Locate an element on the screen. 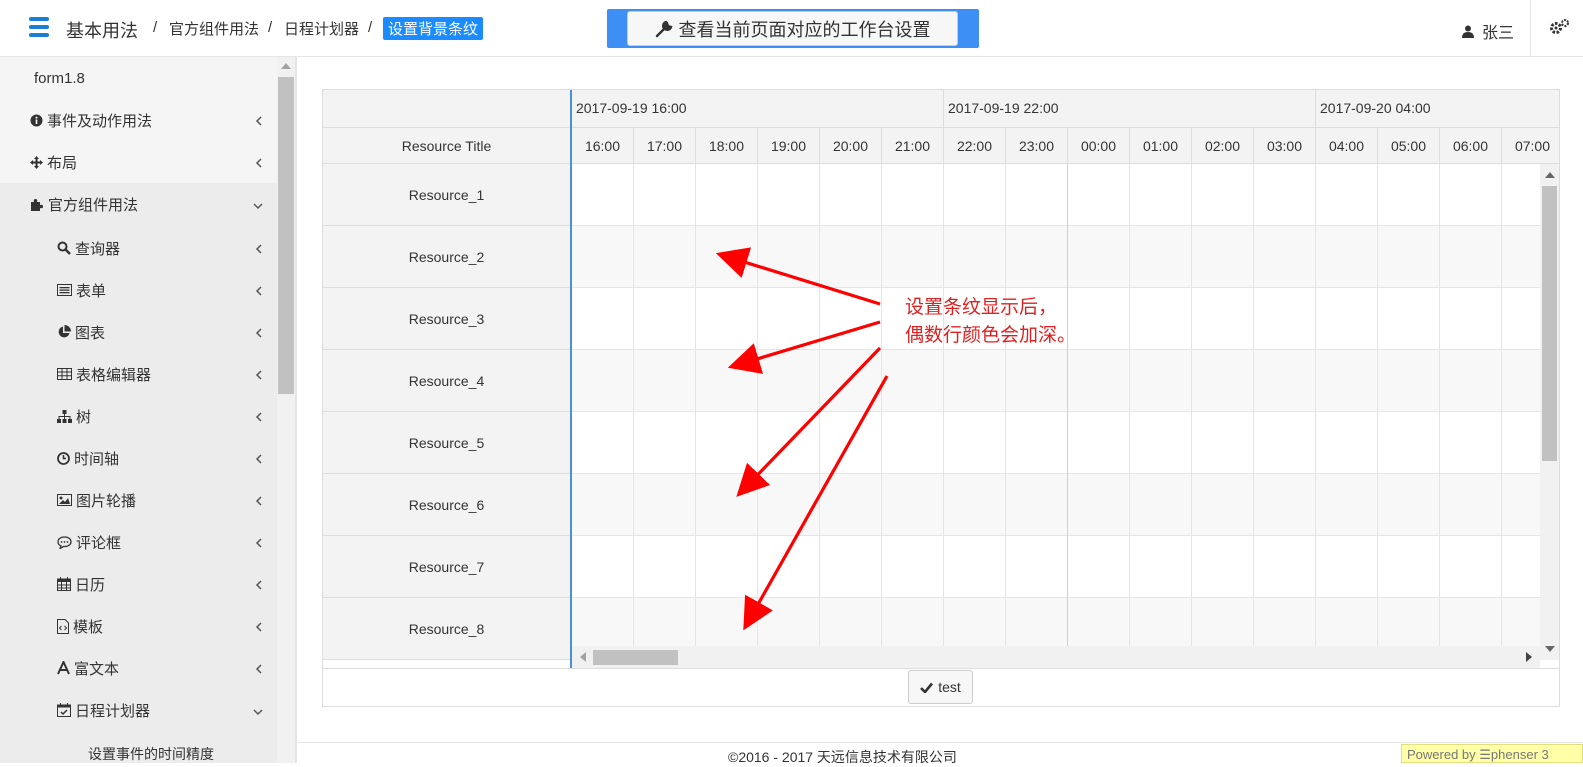 This screenshot has width=1583, height=767. sidebar-item-layout: 布局 is located at coordinates (138, 162).